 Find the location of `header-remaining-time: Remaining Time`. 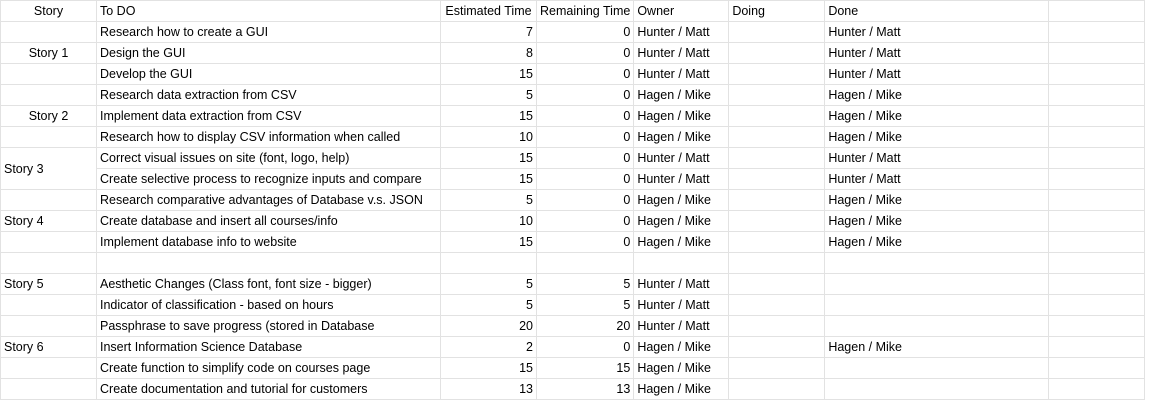

header-remaining-time: Remaining Time is located at coordinates (585, 11).